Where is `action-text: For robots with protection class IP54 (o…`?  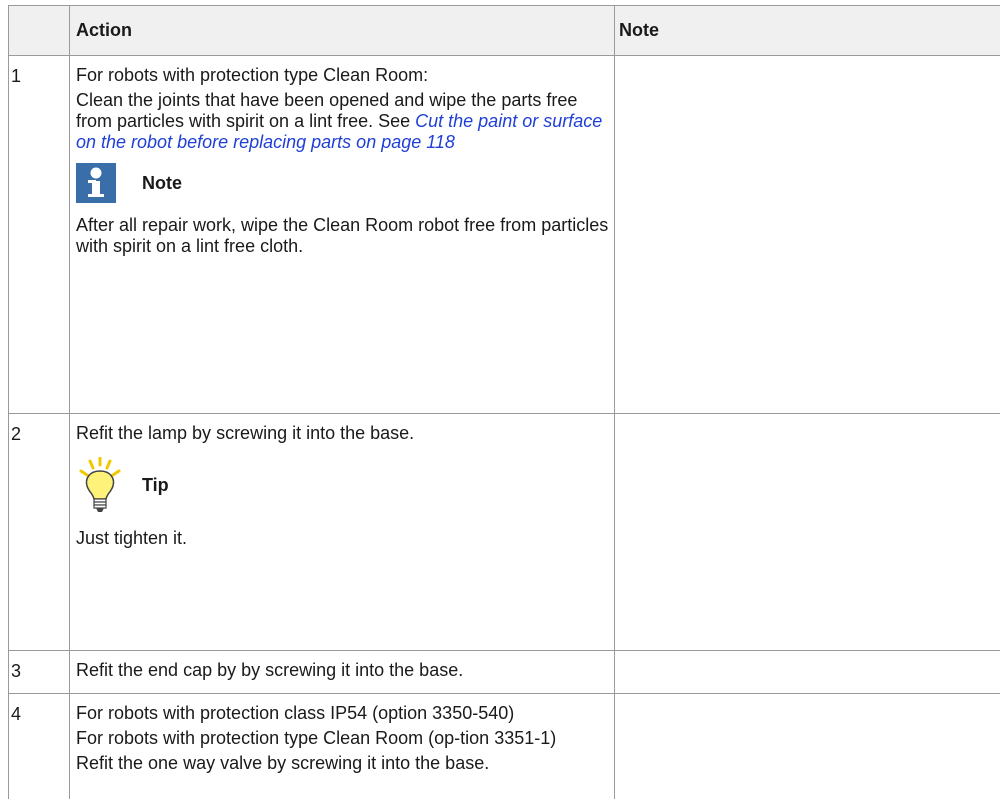
action-text: For robots with protection class IP54 (o… is located at coordinates (295, 713).